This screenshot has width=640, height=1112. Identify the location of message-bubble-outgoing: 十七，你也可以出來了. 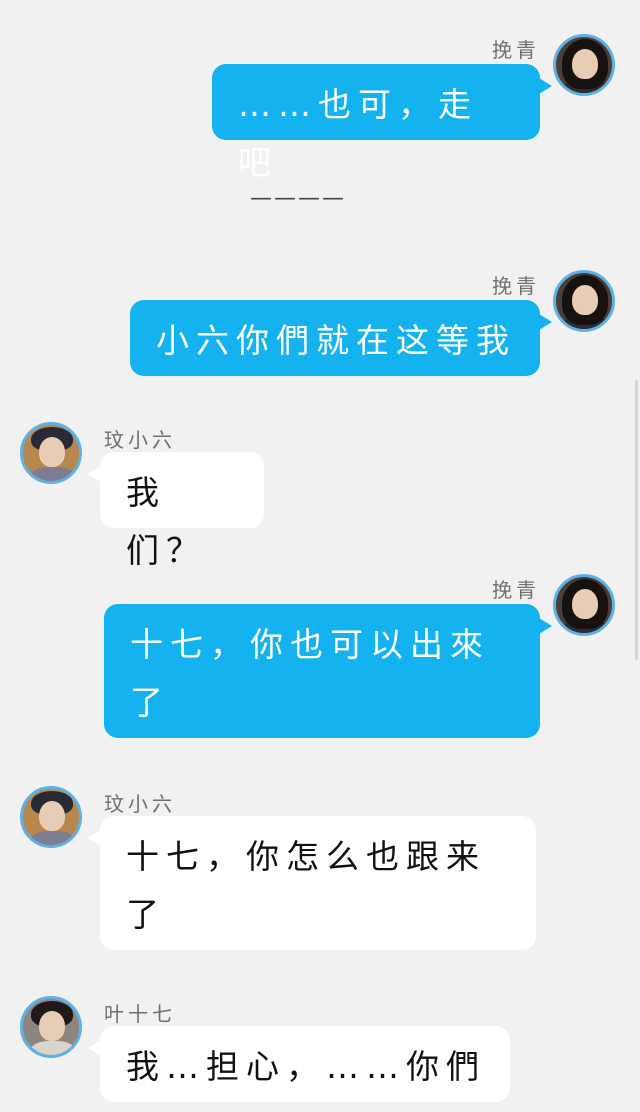
(328, 671).